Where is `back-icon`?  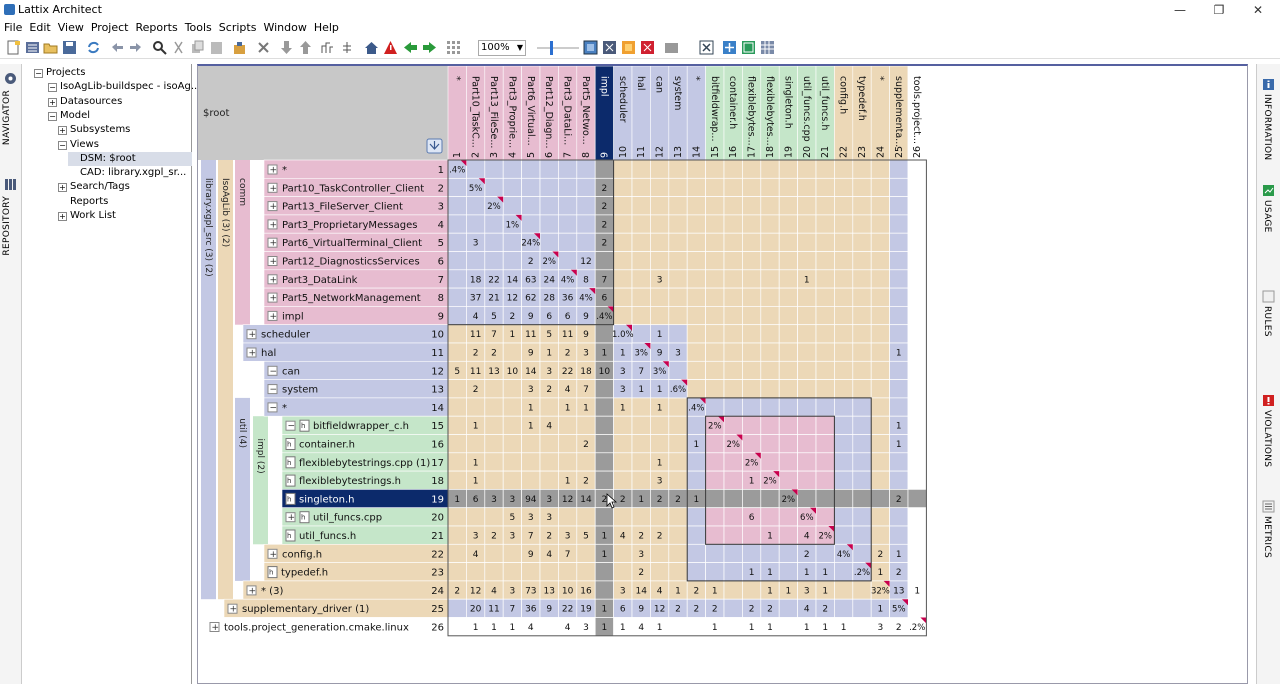
back-icon is located at coordinates (410, 47).